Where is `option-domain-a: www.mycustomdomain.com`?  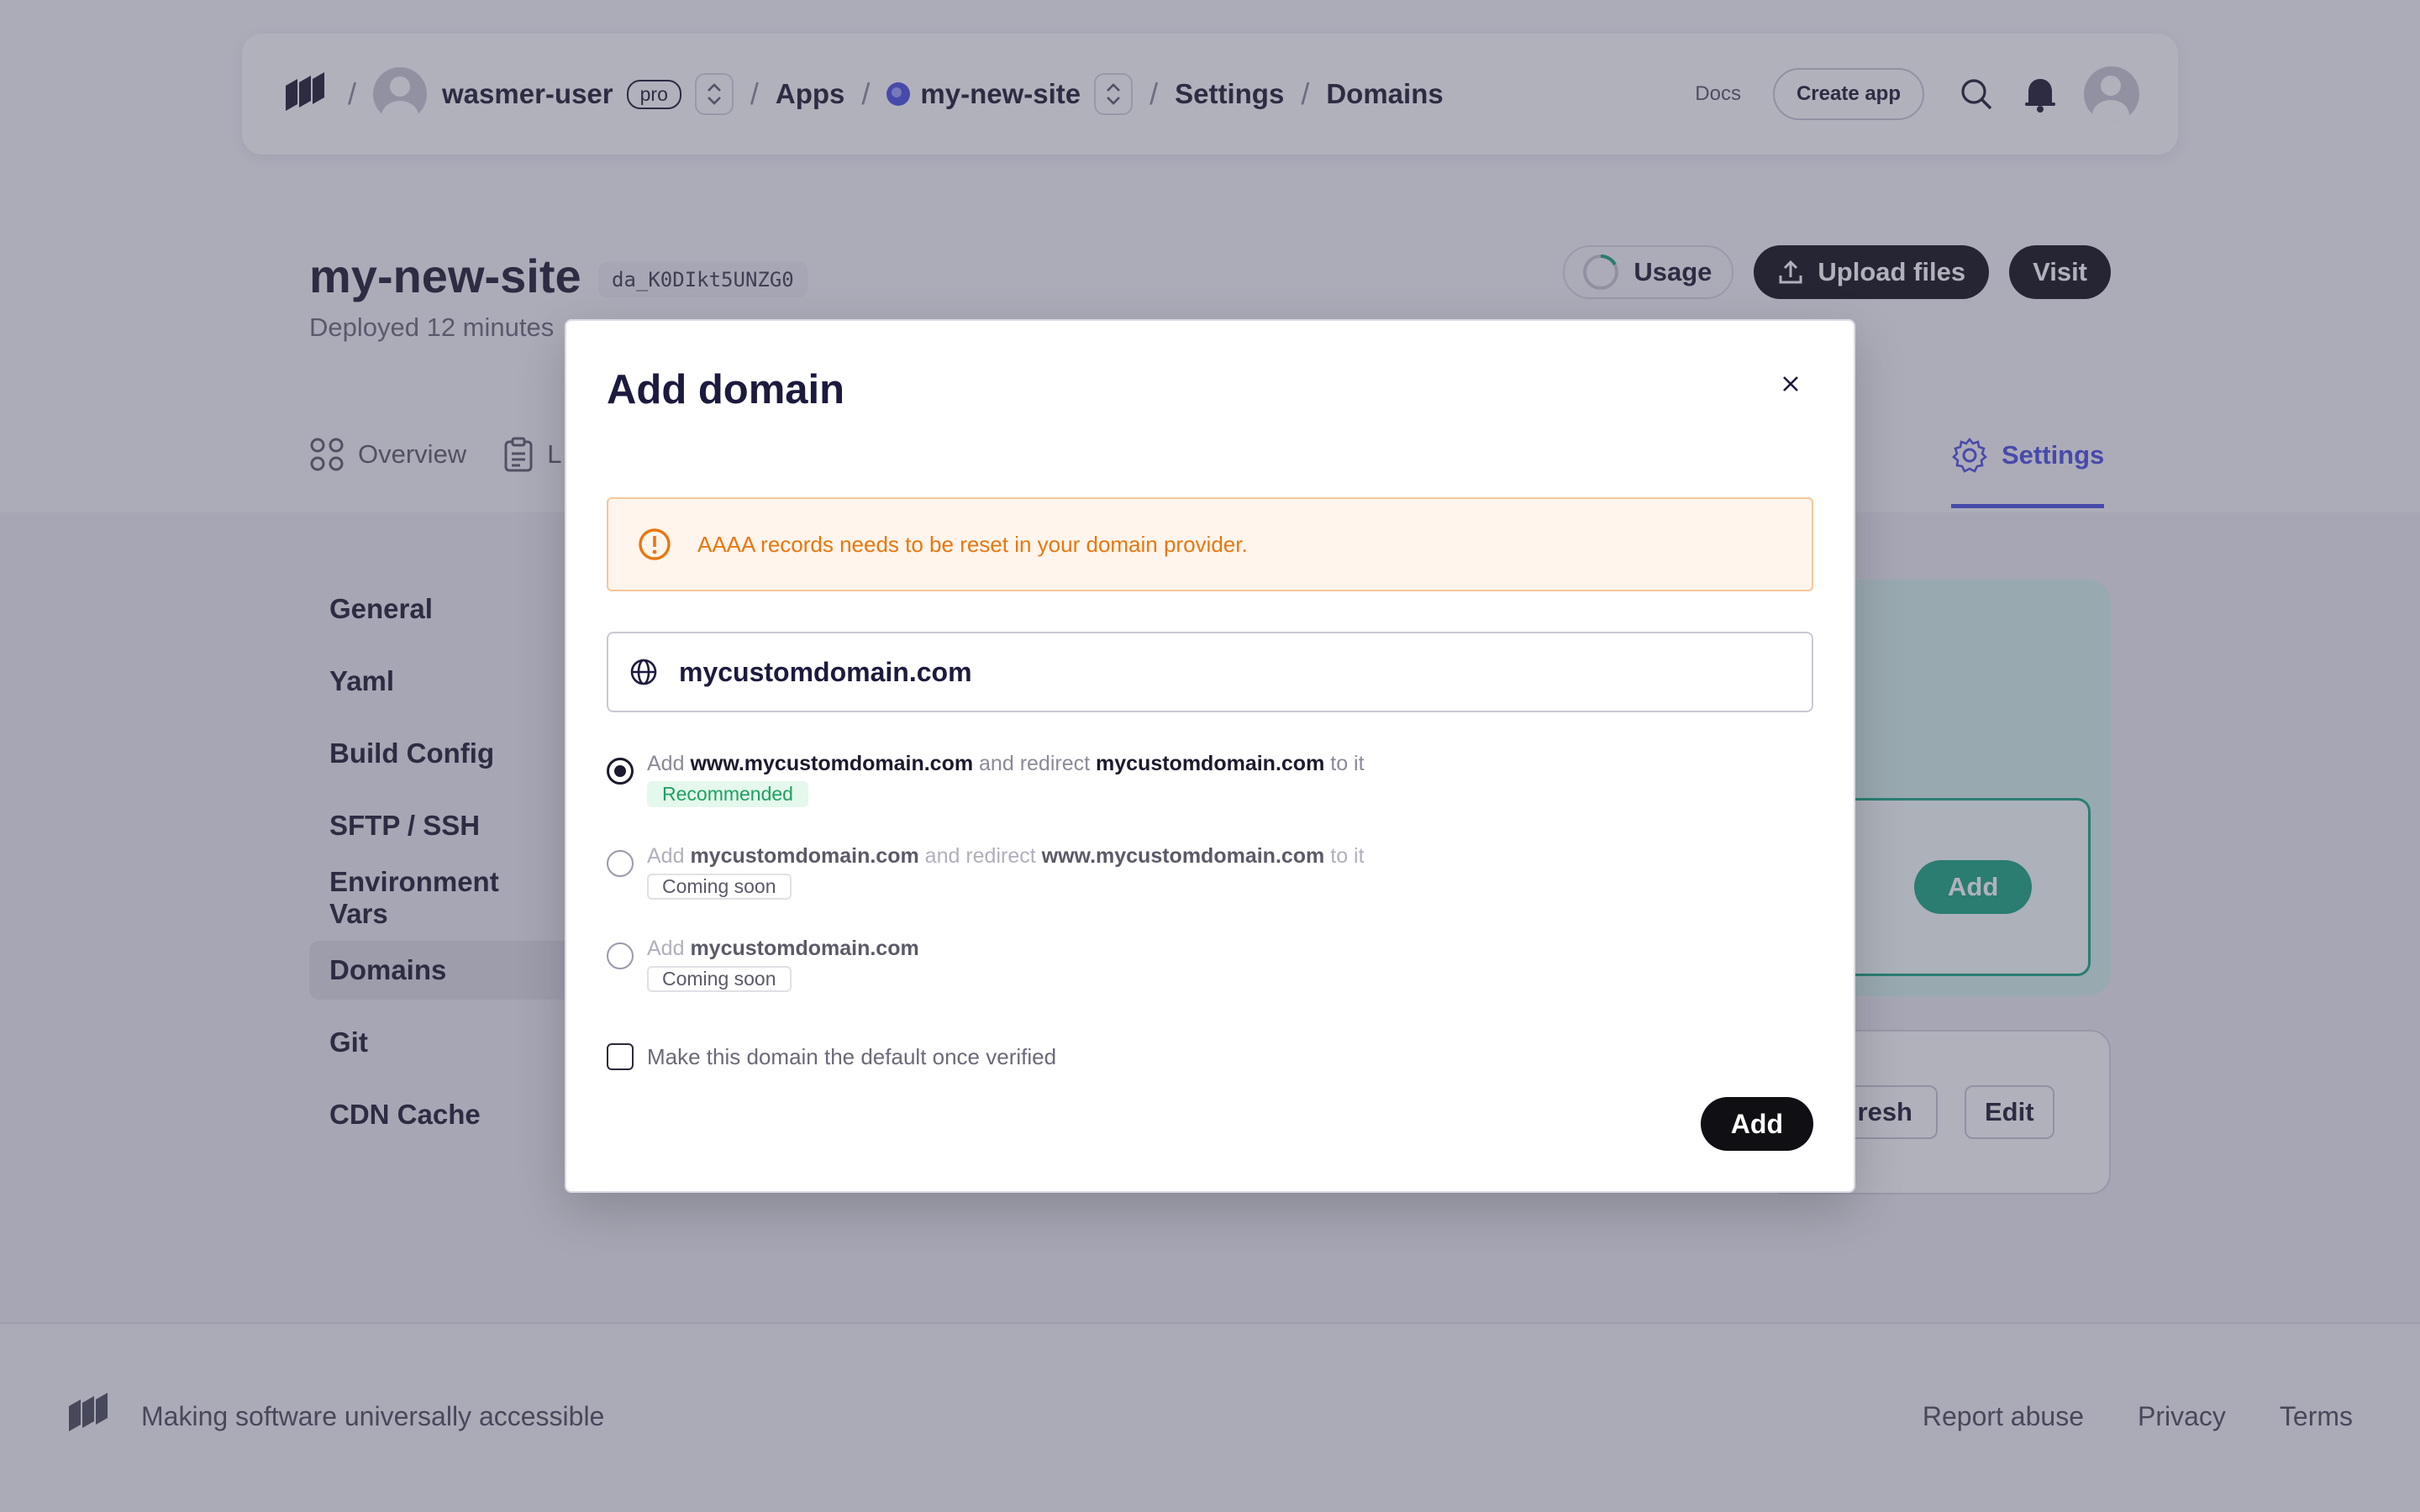 option-domain-a: www.mycustomdomain.com is located at coordinates (832, 763).